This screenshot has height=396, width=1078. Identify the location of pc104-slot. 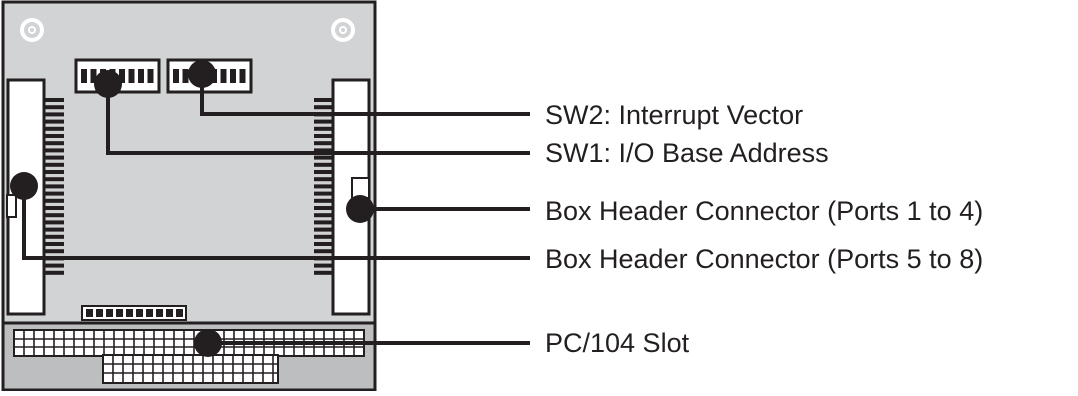
(189, 356).